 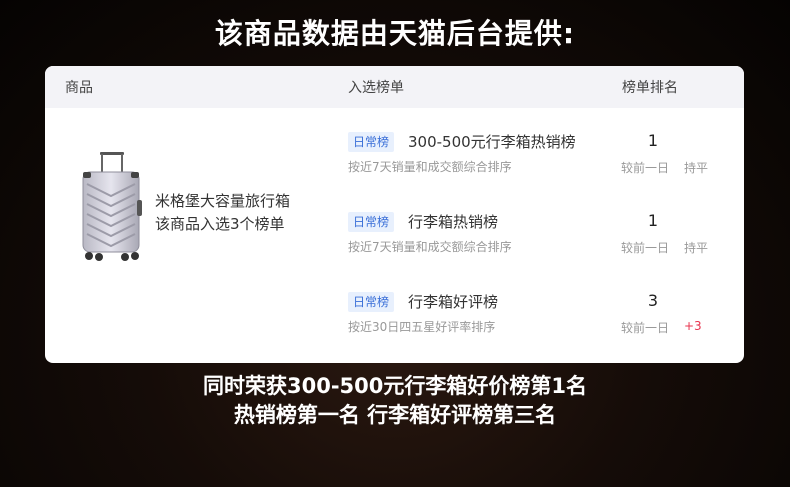 I want to click on footer-summary: 同时荣获300-500元行李箱好价榜第1名 热销榜第一名 行李箱好评榜第三名, so click(x=395, y=401).